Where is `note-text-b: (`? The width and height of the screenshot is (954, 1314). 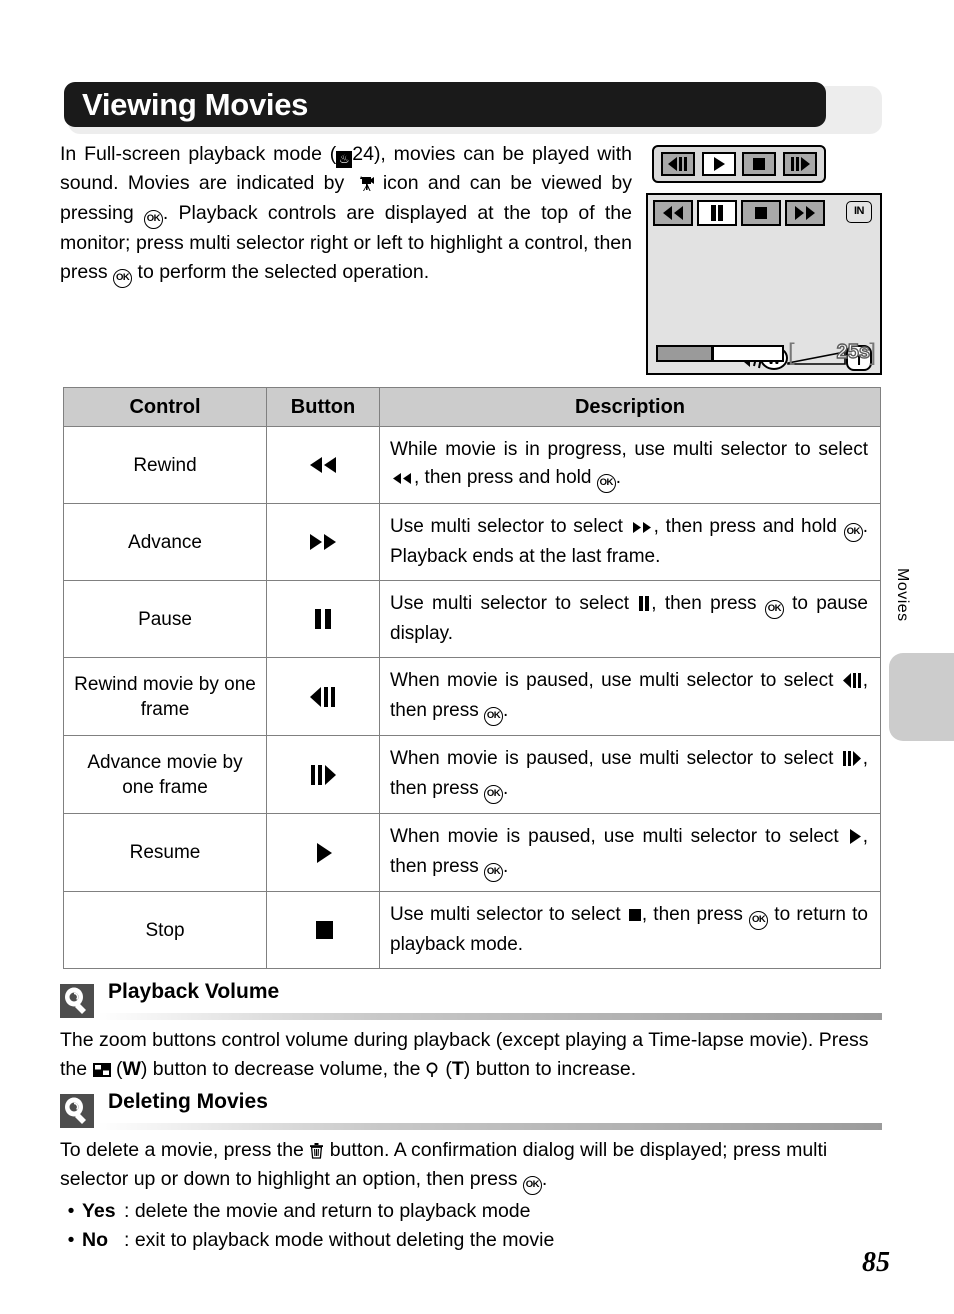
note-text-b: ( is located at coordinates (116, 1069).